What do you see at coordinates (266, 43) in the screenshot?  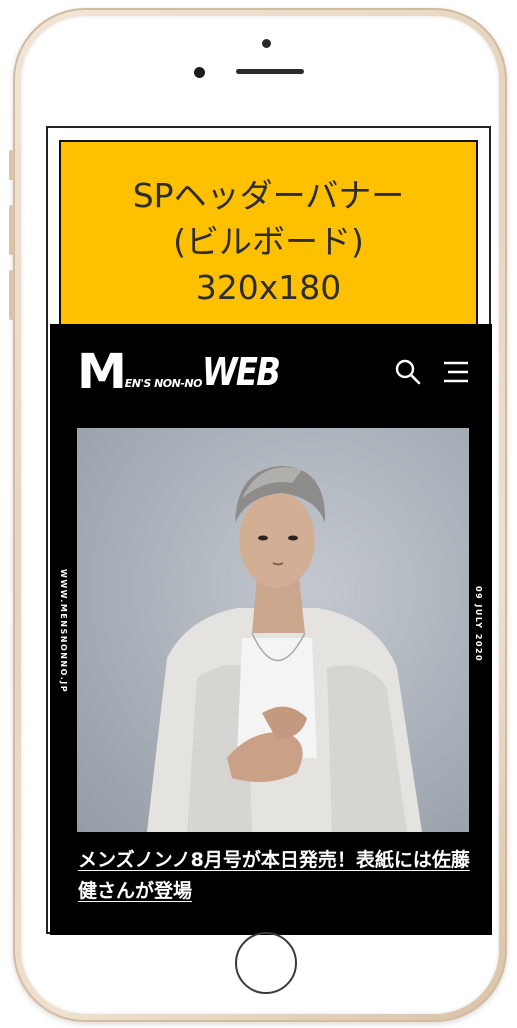 I see `front-camera-icon` at bounding box center [266, 43].